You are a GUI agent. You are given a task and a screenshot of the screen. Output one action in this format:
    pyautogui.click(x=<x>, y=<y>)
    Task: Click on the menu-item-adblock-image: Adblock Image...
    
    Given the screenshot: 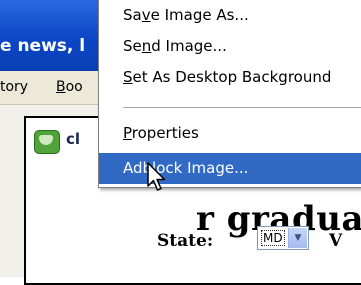 What is the action you would take?
    pyautogui.click(x=230, y=168)
    